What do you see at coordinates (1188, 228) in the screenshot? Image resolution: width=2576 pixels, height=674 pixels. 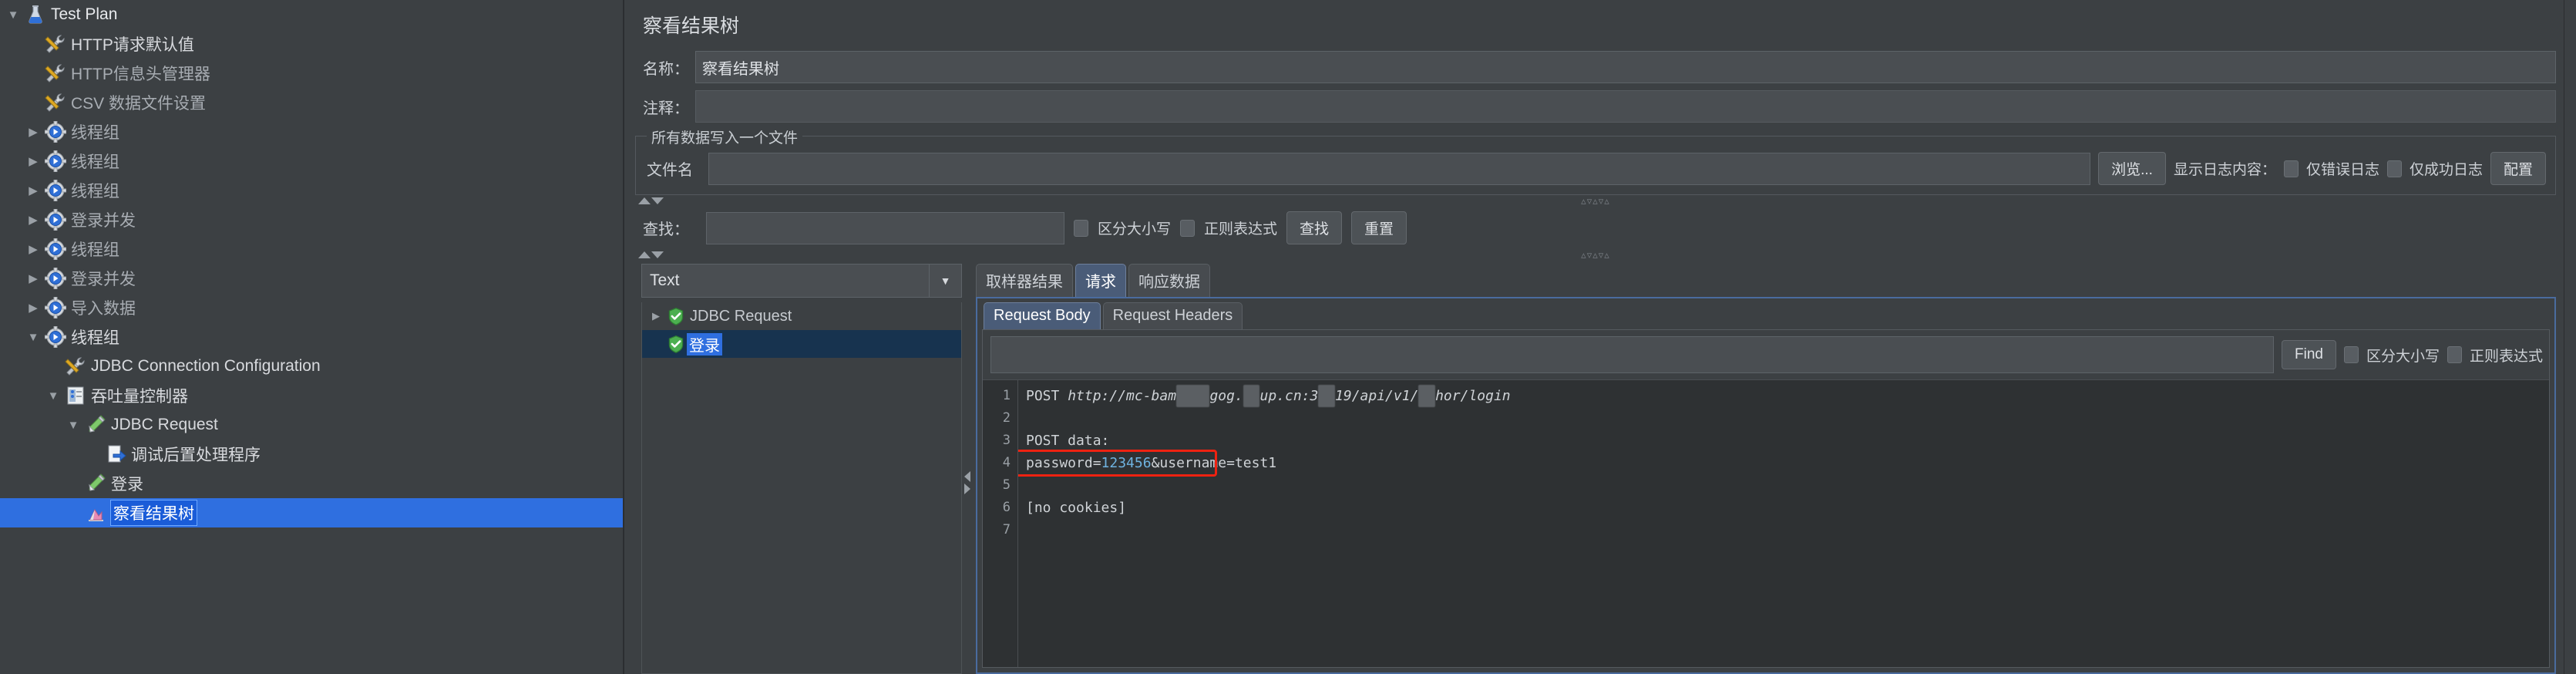 I see `search-regex-checkbox` at bounding box center [1188, 228].